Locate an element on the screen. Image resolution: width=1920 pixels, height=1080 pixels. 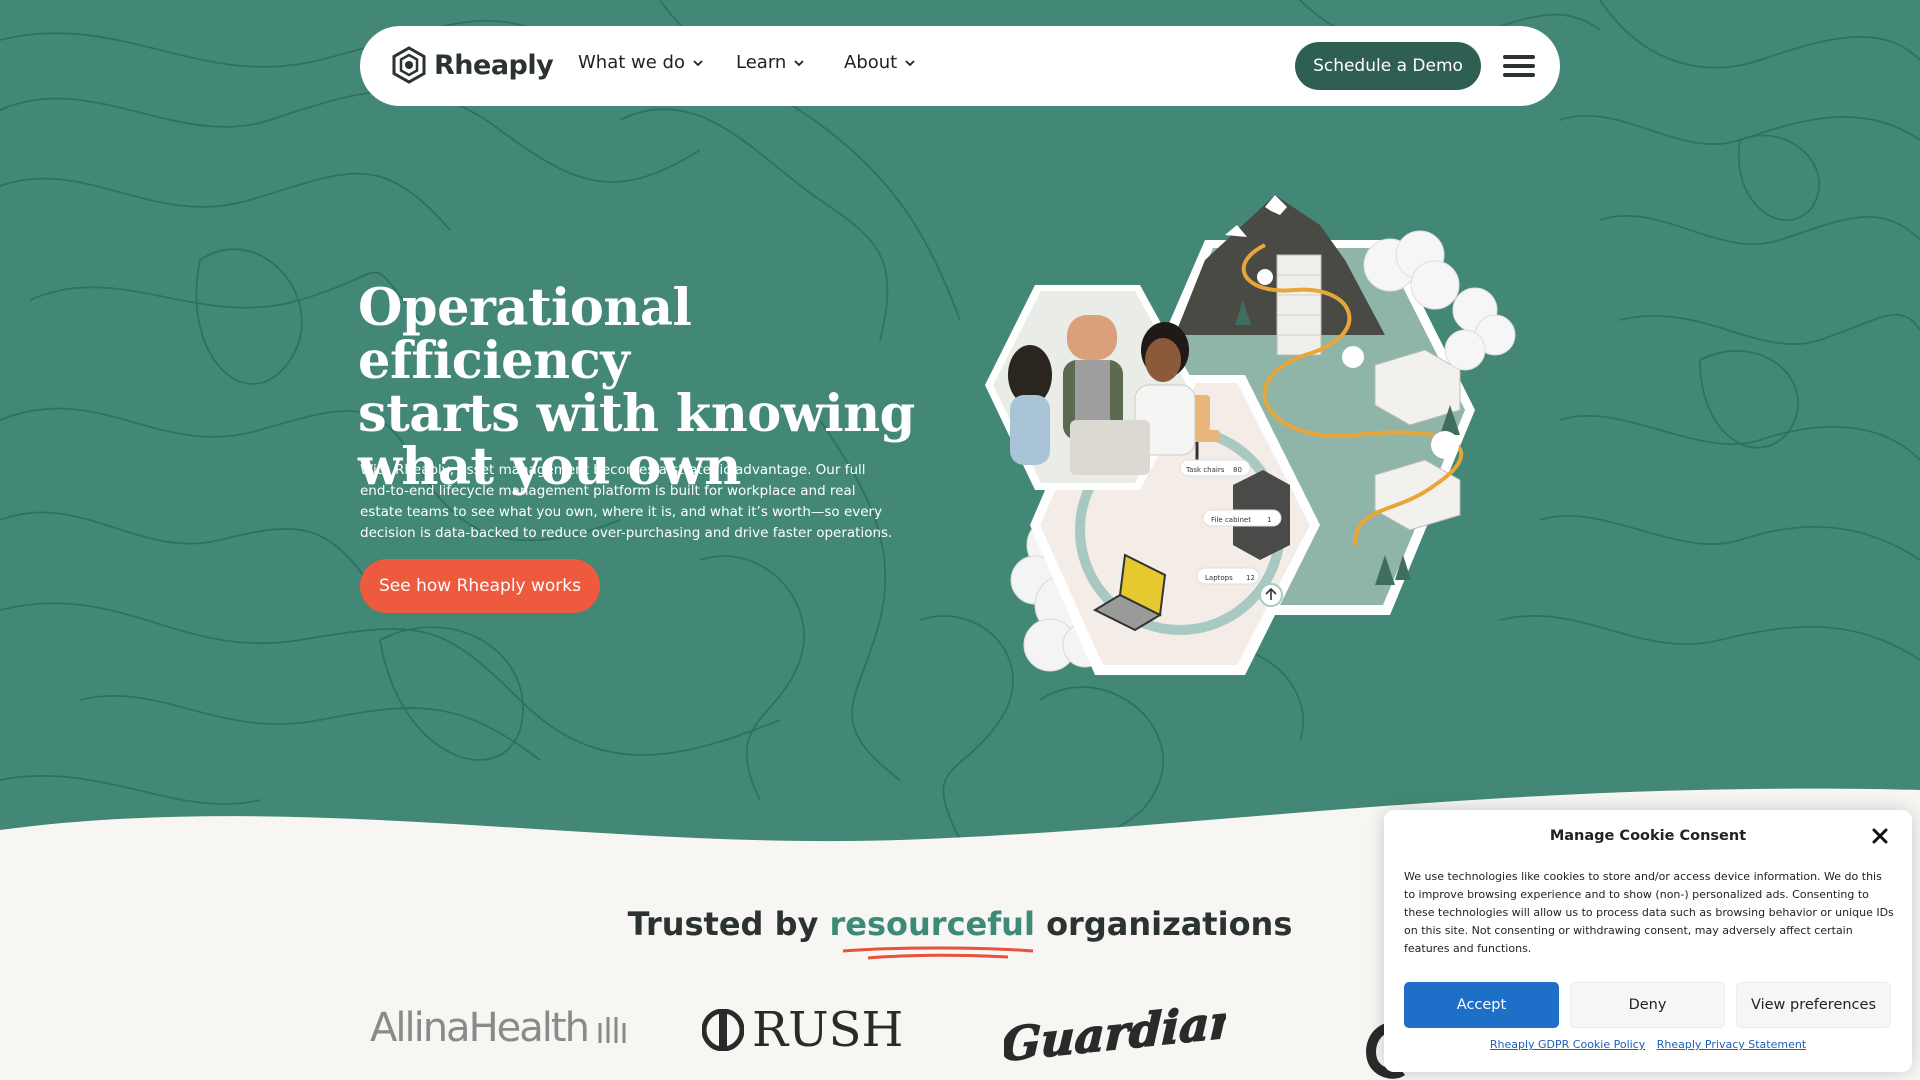
see-how-it-works-button: See how Rheaply works is located at coordinates (480, 586).